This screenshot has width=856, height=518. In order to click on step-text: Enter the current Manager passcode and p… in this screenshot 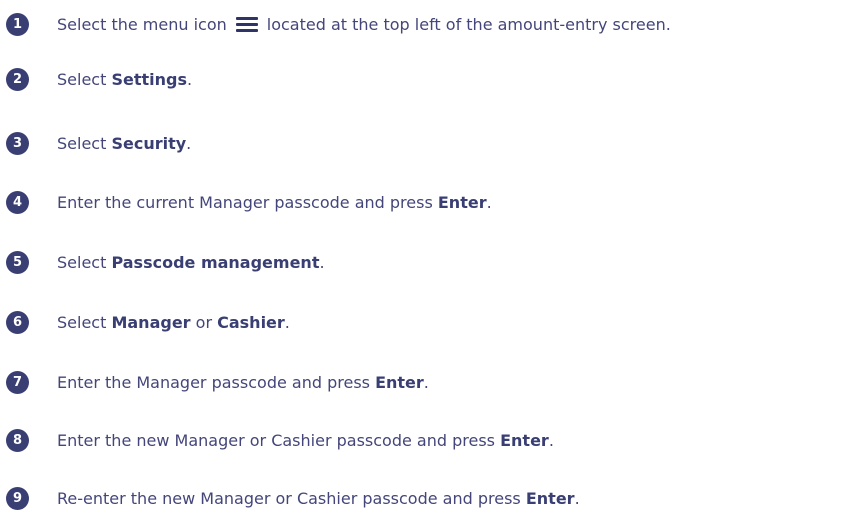, I will do `click(274, 203)`.